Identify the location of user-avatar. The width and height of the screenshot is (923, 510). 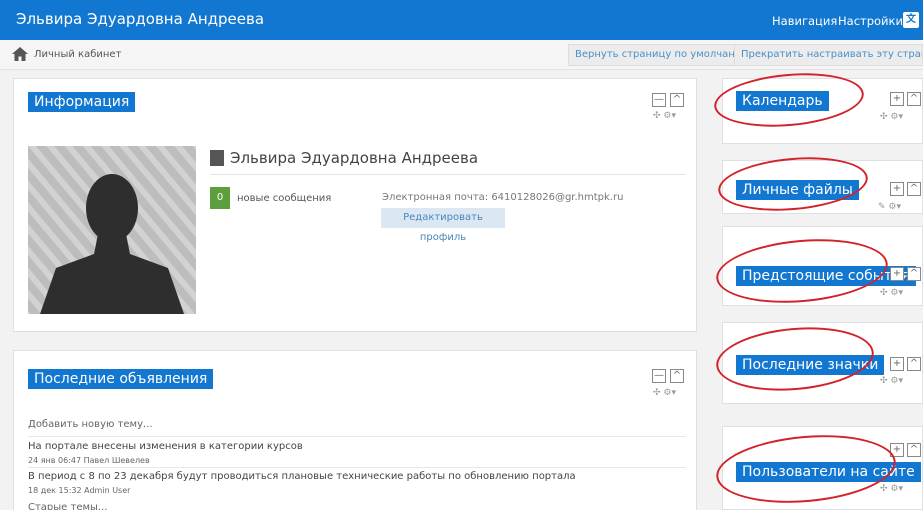
(112, 230).